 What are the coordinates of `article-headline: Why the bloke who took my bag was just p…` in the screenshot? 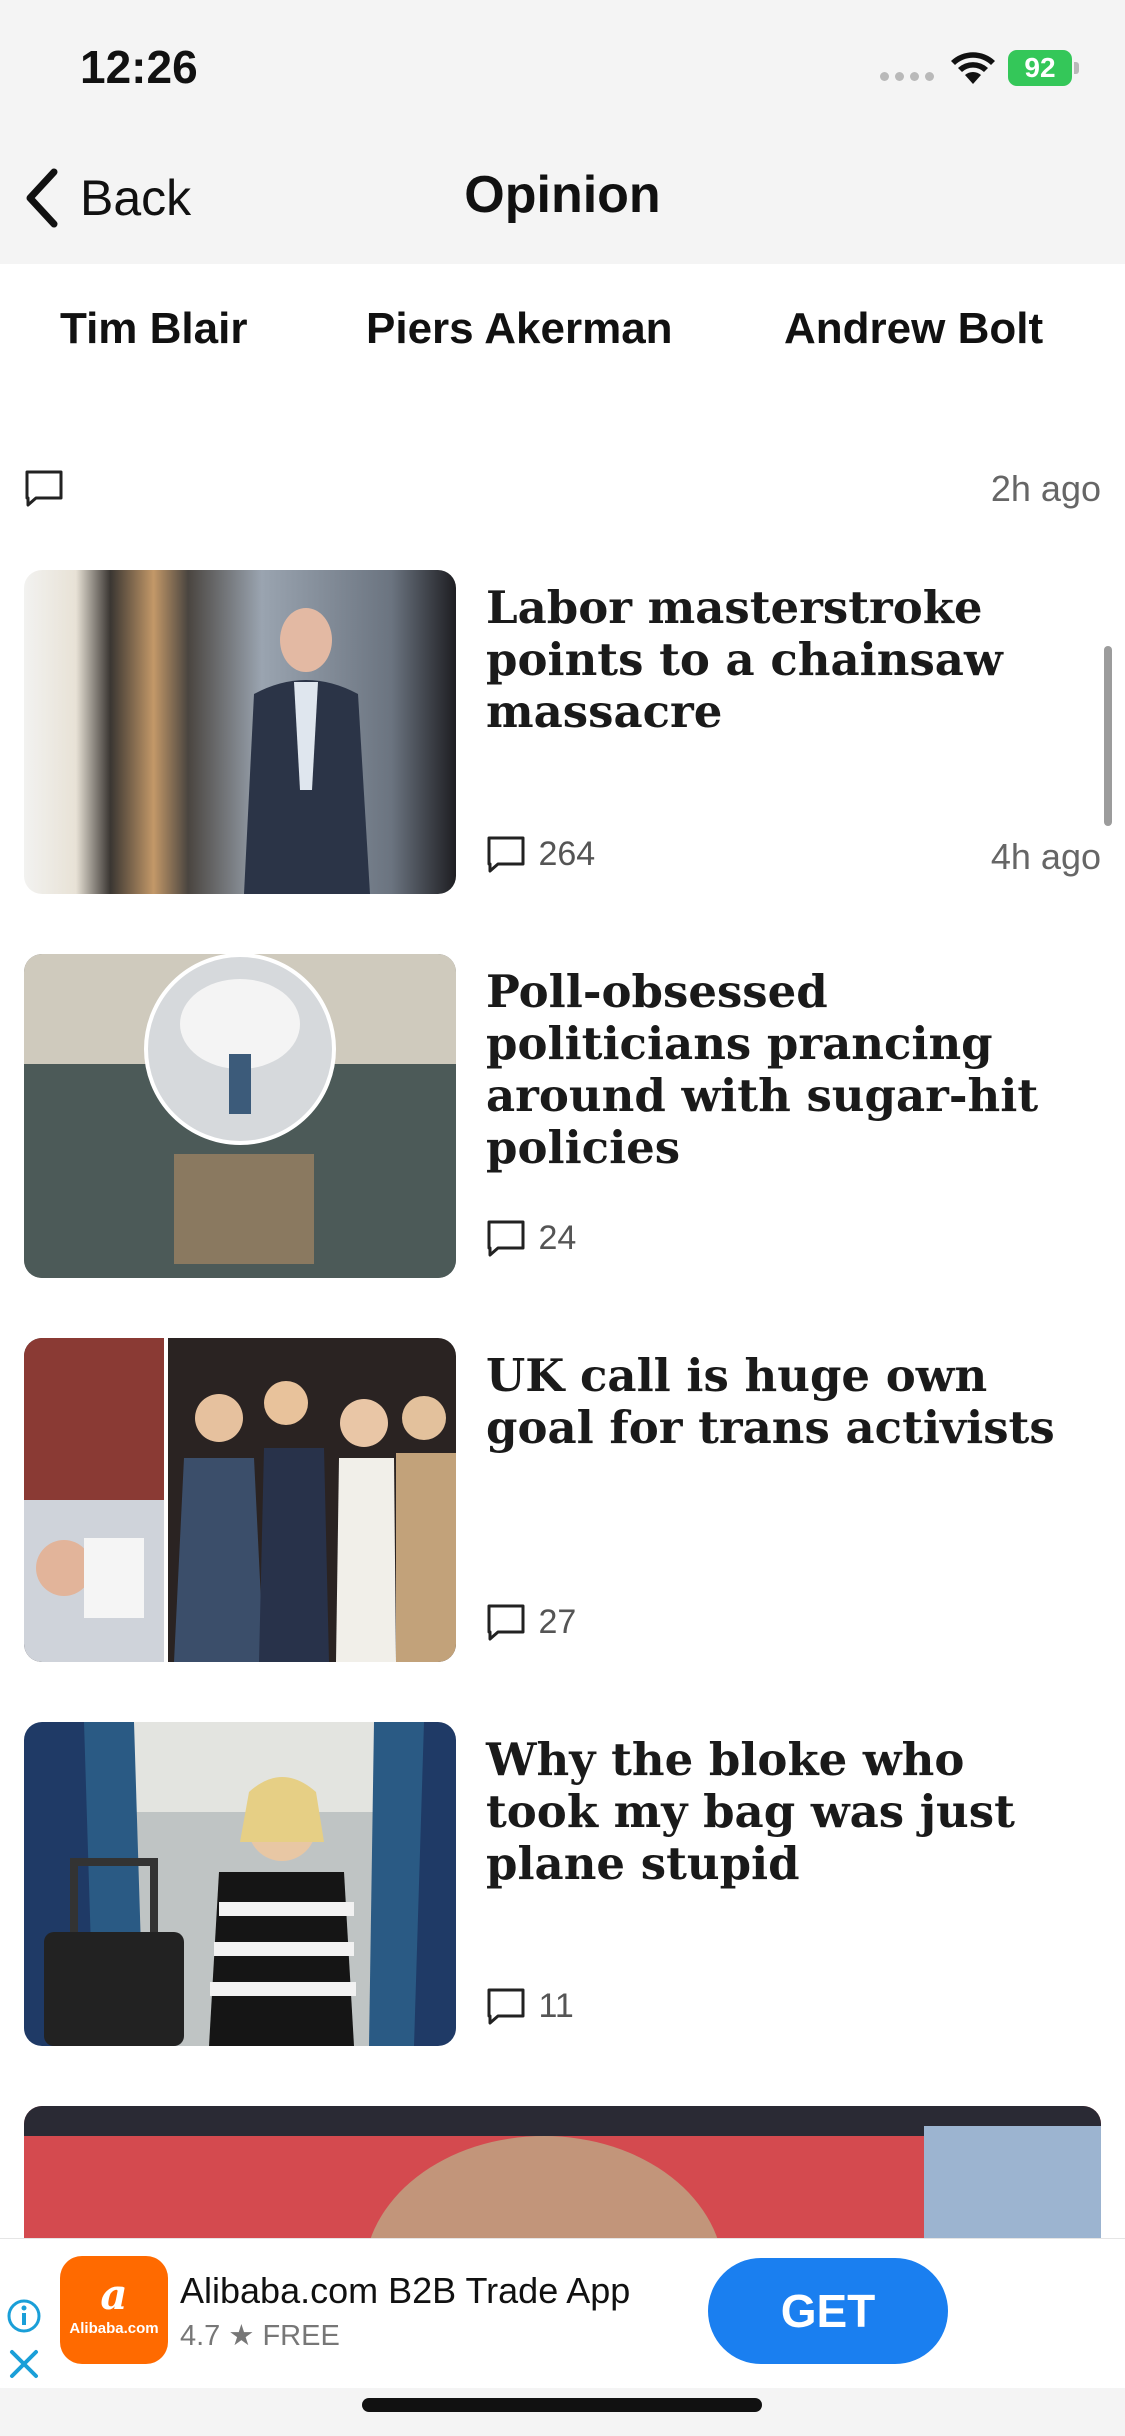 It's located at (750, 1811).